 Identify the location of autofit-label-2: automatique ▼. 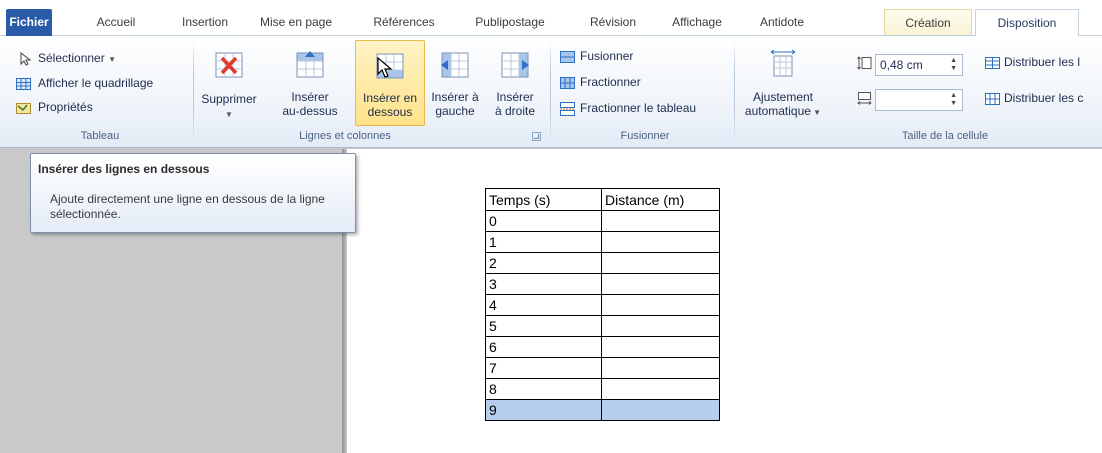
(783, 111).